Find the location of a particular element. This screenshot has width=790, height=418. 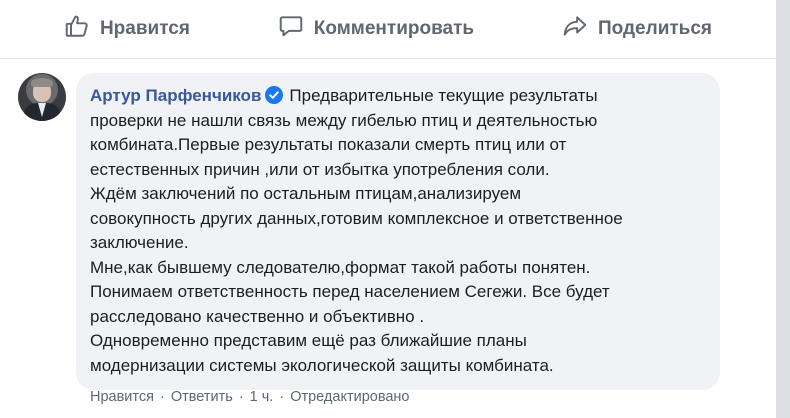

comment-author: Артур Парфенчиков is located at coordinates (175, 95).